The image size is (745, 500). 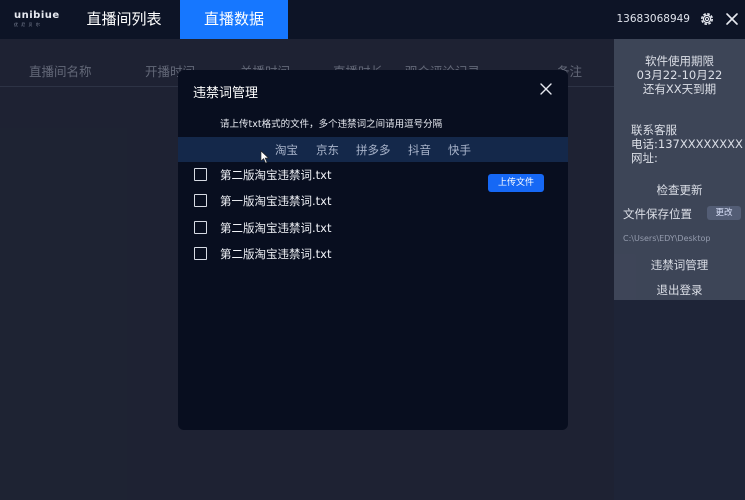 I want to click on tab-jingdong: 京东, so click(x=327, y=150).